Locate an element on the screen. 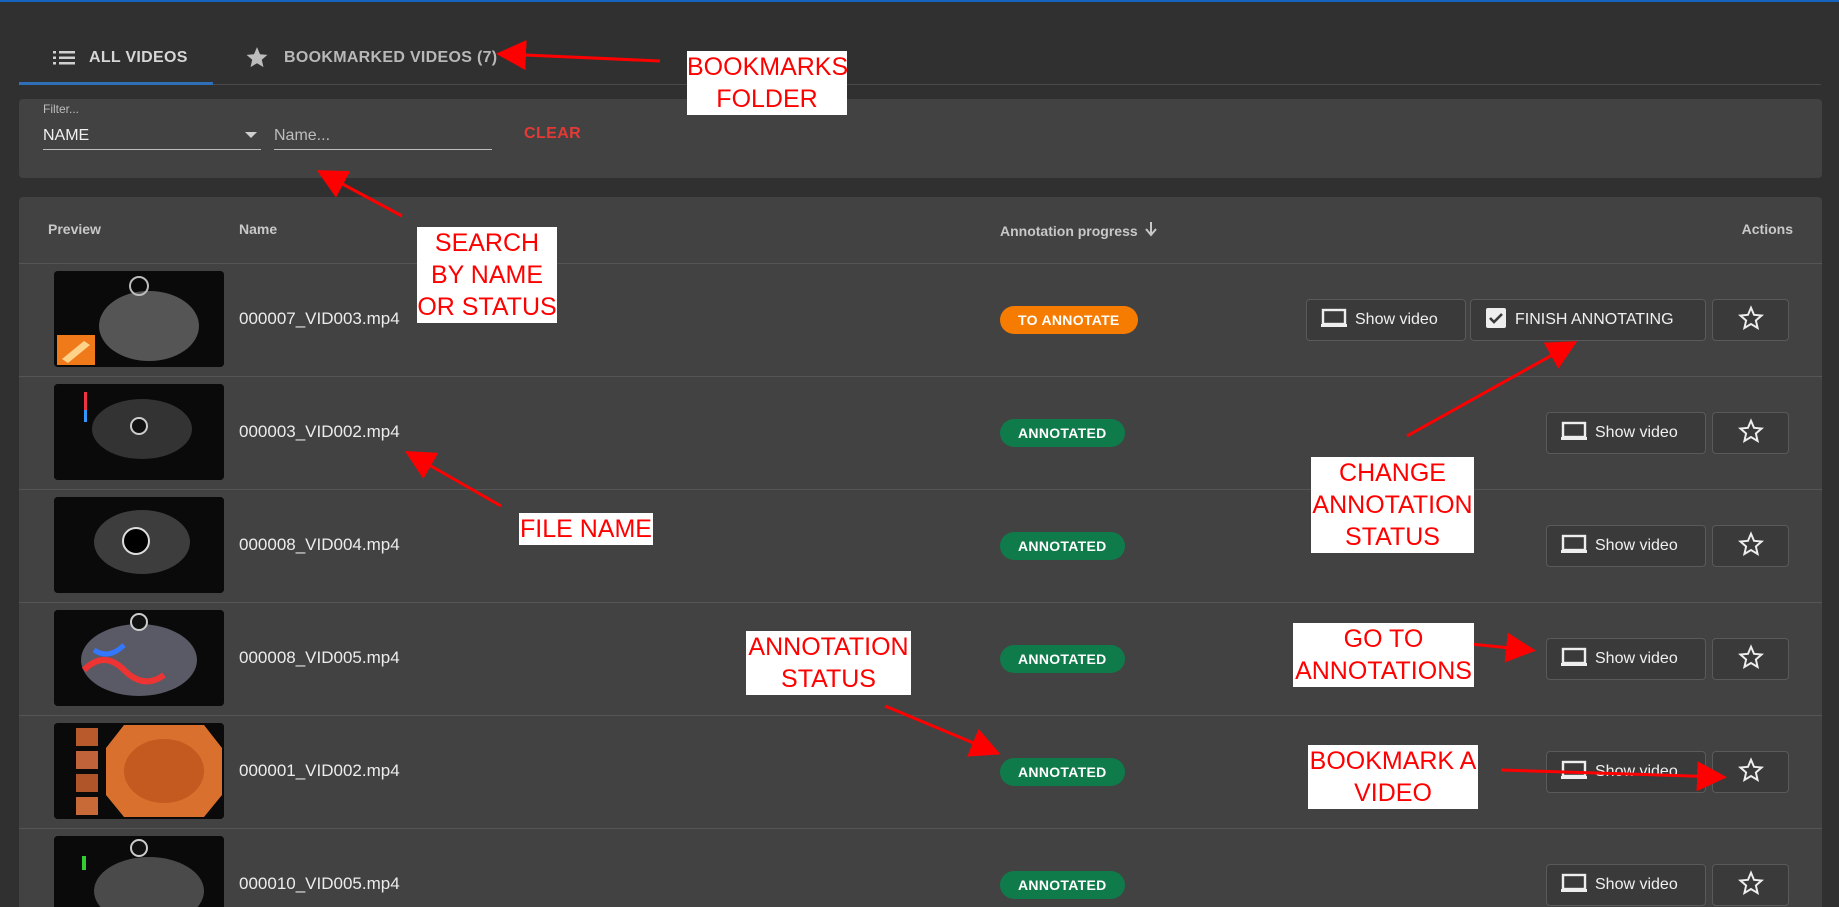 The image size is (1839, 907). file-name: 000008_VID004.mp4 is located at coordinates (319, 544).